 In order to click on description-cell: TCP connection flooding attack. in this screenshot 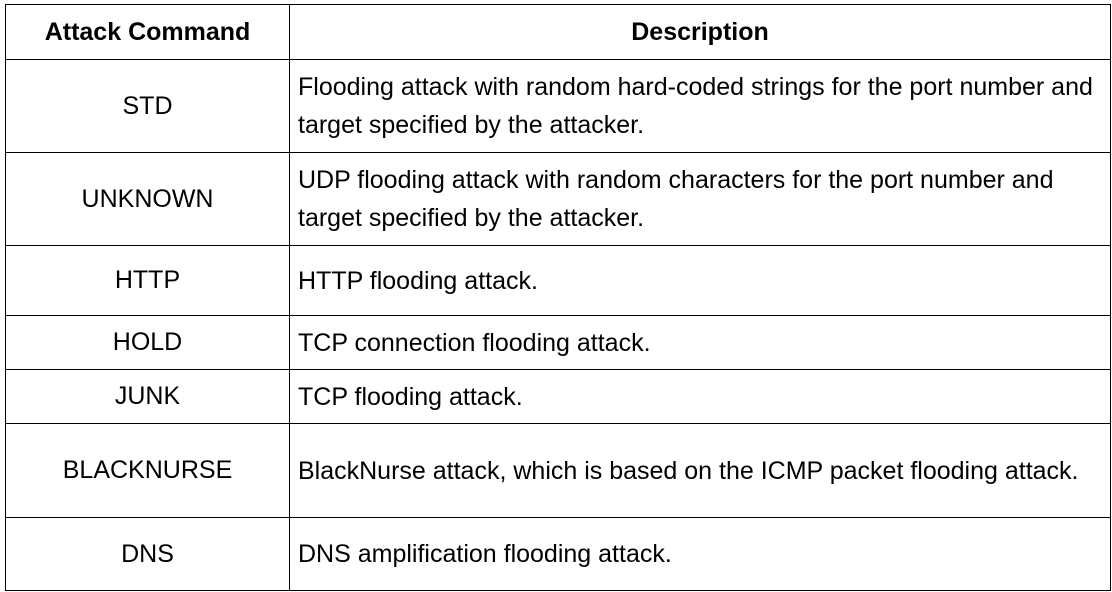, I will do `click(700, 342)`.